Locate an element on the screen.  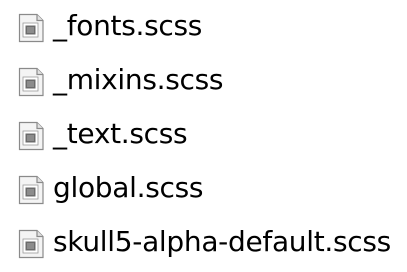
file-name: _text.scss is located at coordinates (120, 133).